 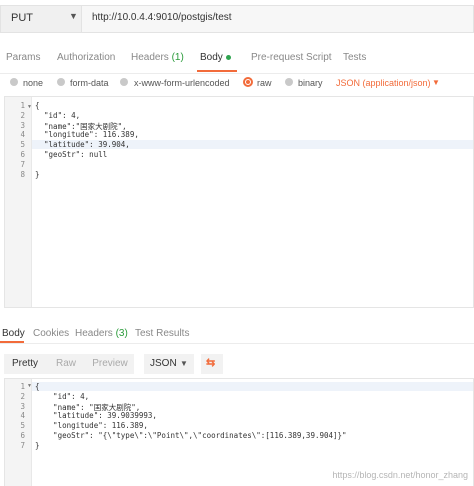 I want to click on radio-raw-label: raw, so click(x=264, y=83).